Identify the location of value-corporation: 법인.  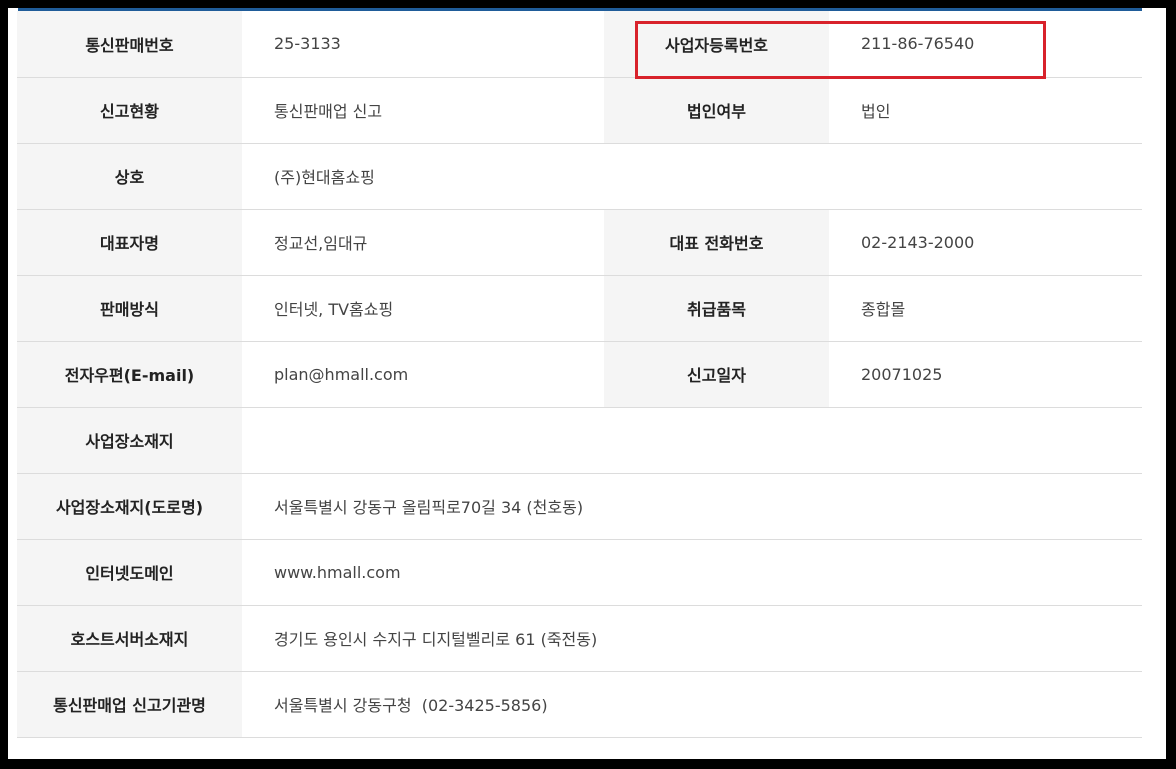
(985, 110).